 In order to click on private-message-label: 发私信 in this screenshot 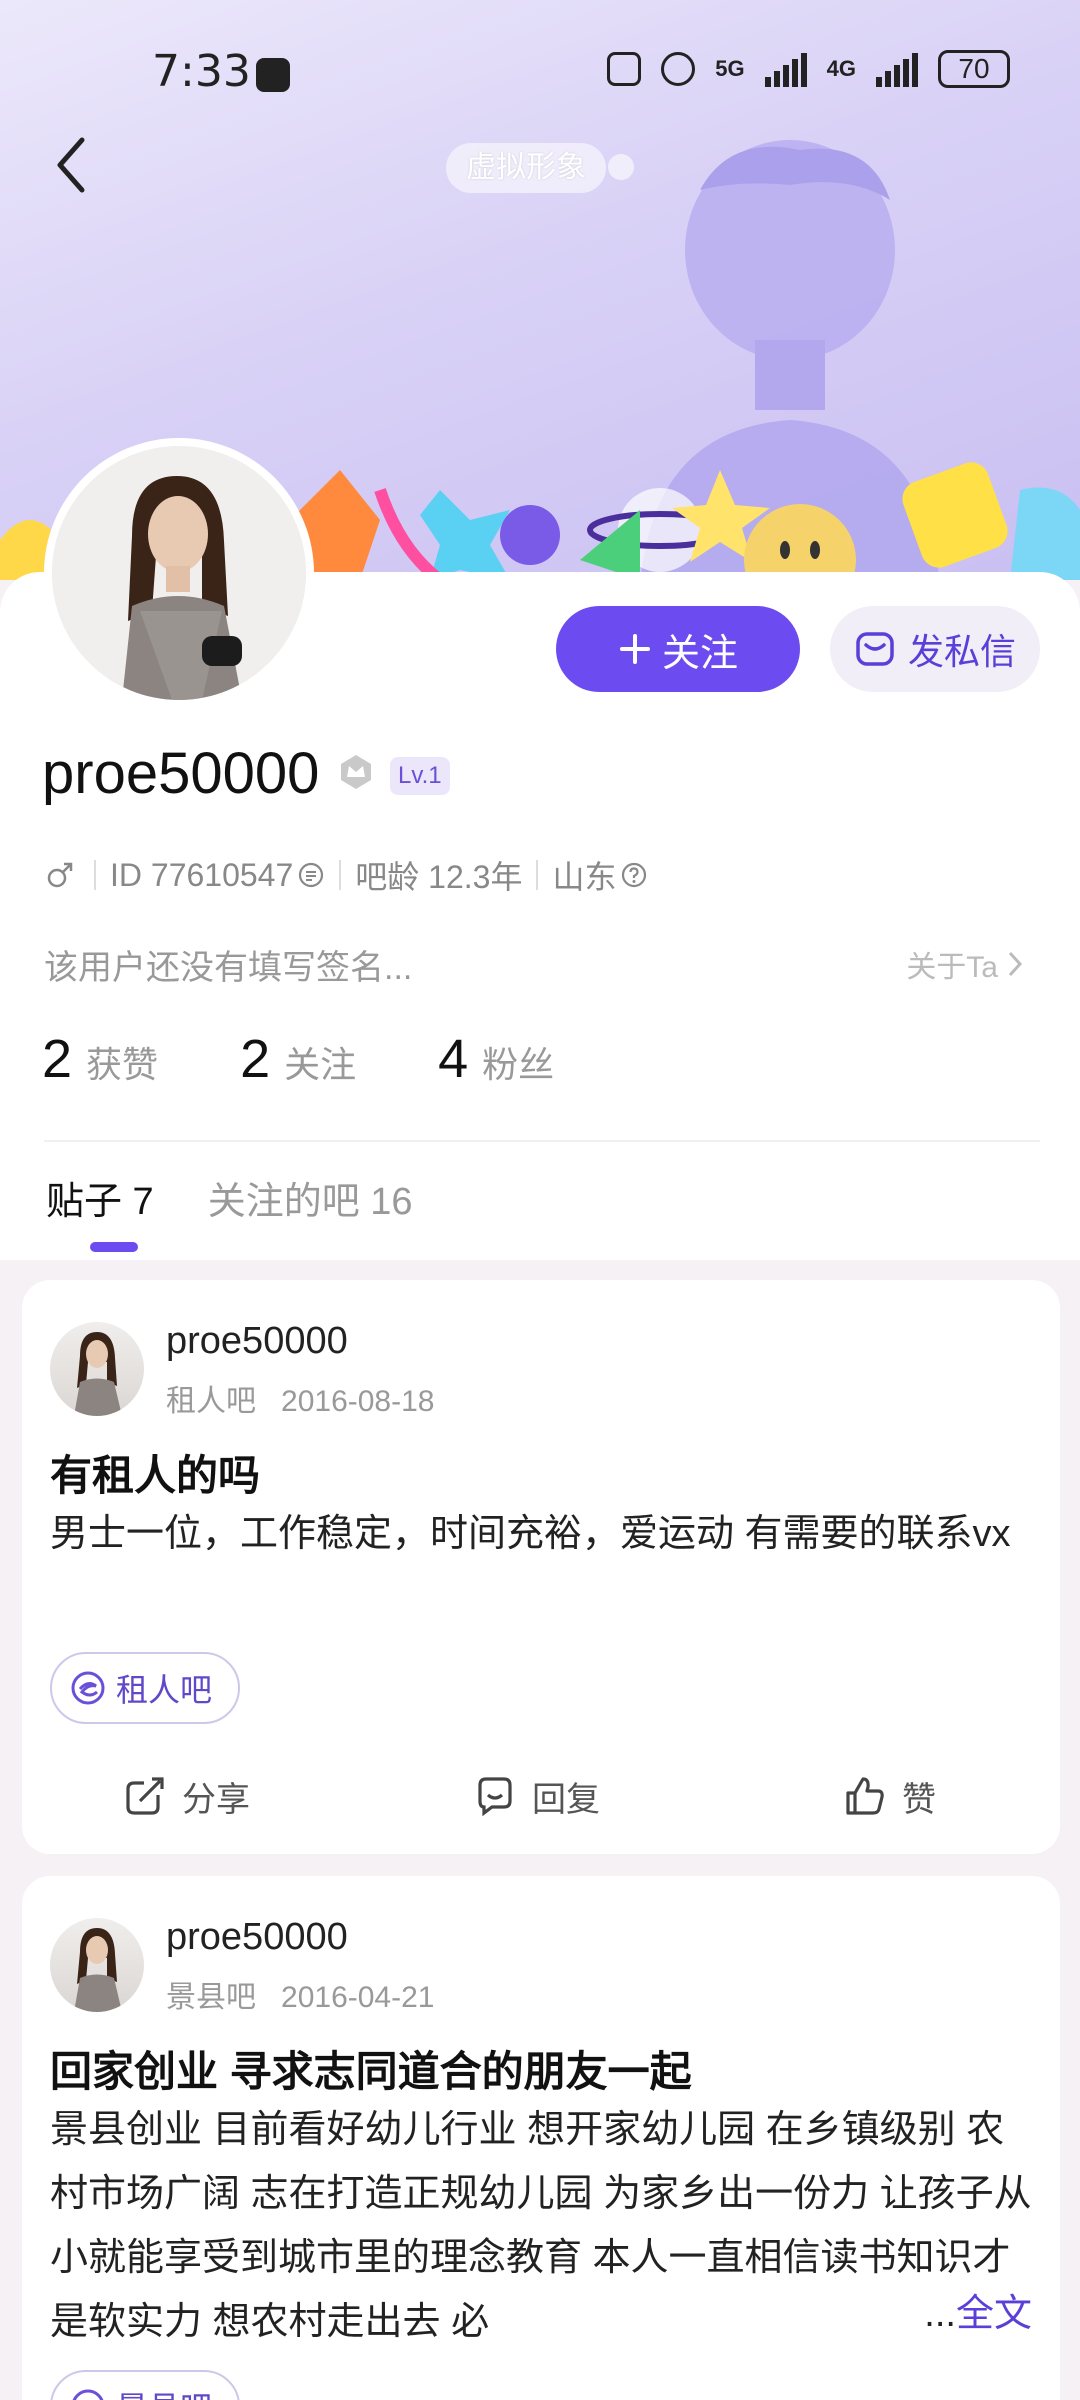, I will do `click(961, 651)`.